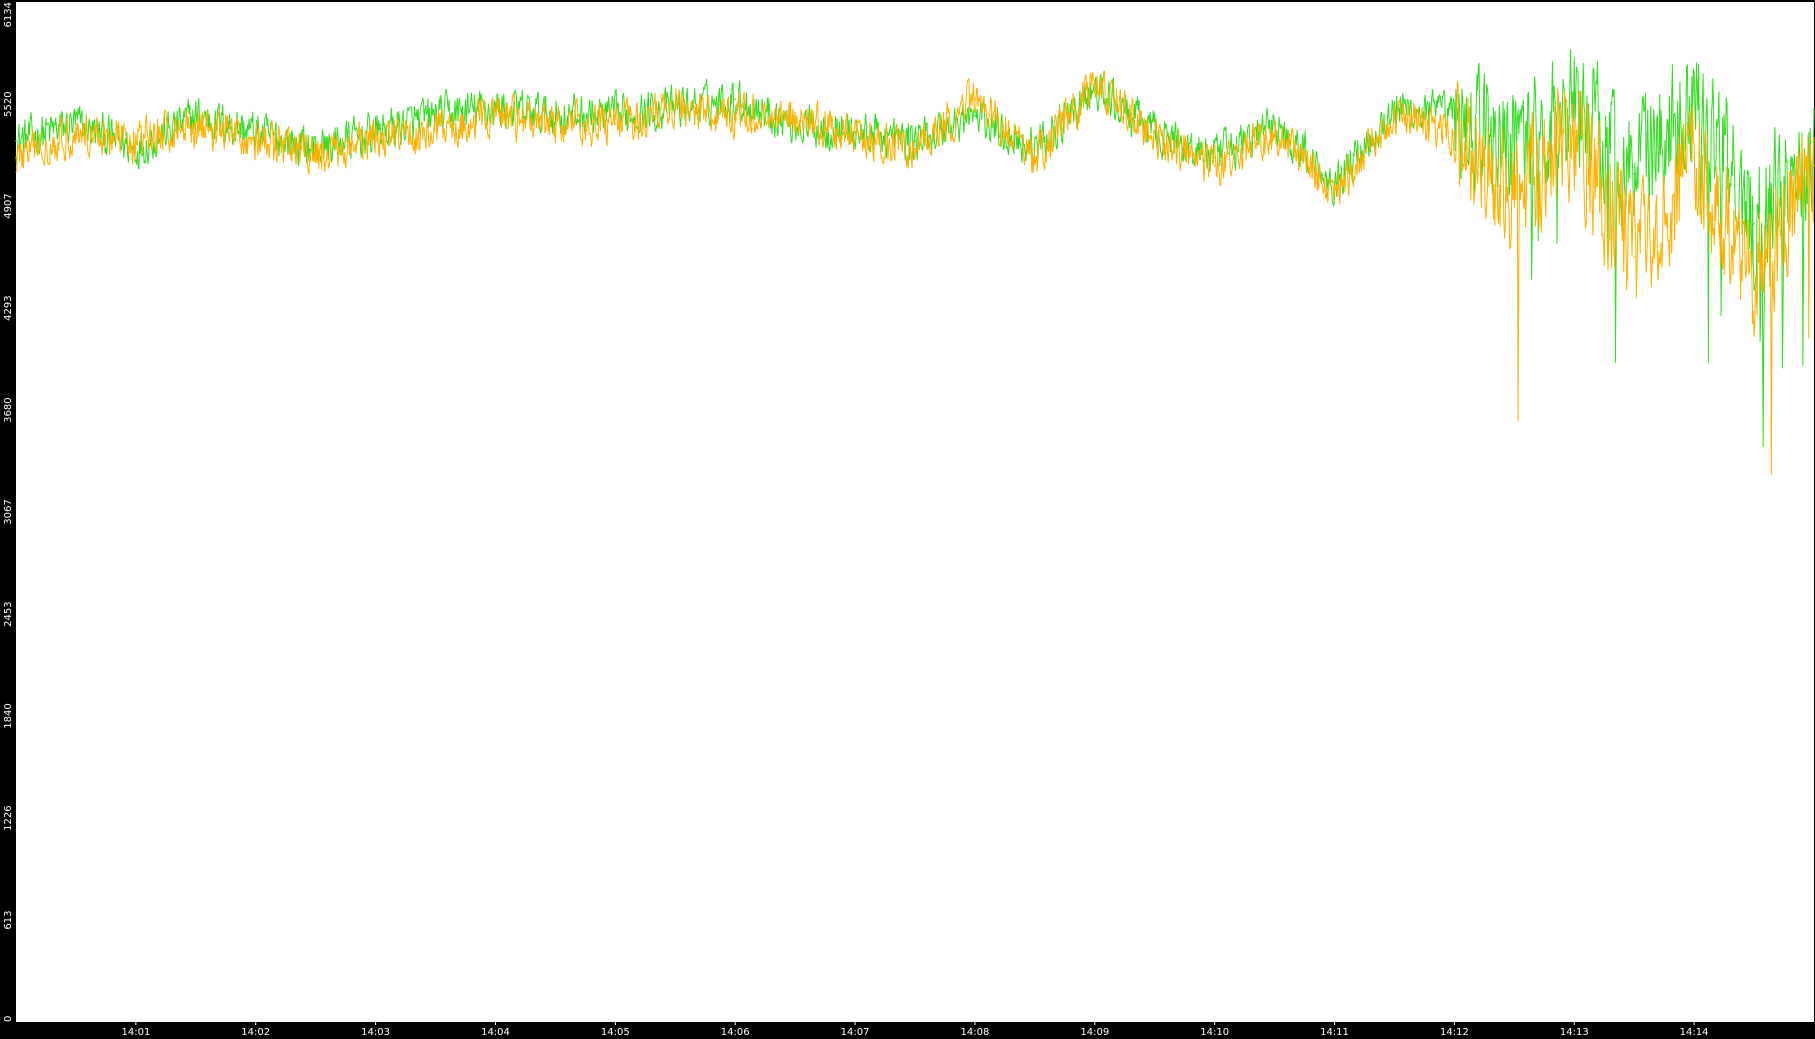 This screenshot has height=1039, width=1815. Describe the element at coordinates (1694, 1032) in the screenshot. I see `x-tick-label: 14:14` at that location.